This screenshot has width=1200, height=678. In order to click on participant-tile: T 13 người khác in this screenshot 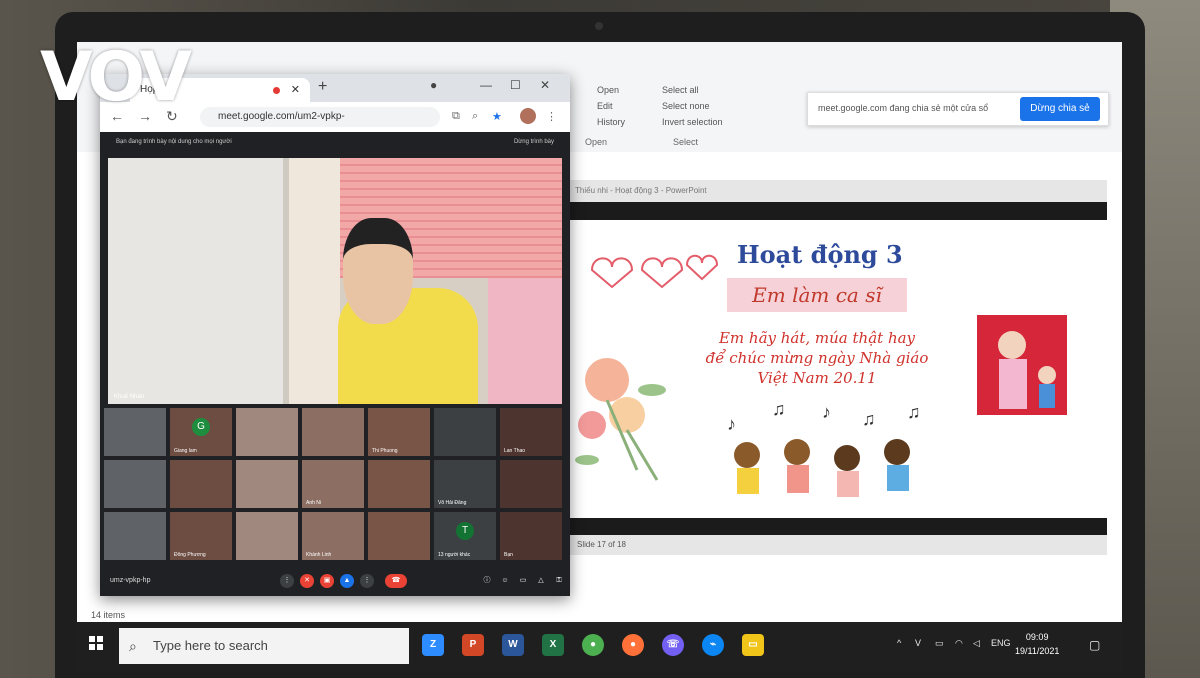, I will do `click(465, 536)`.